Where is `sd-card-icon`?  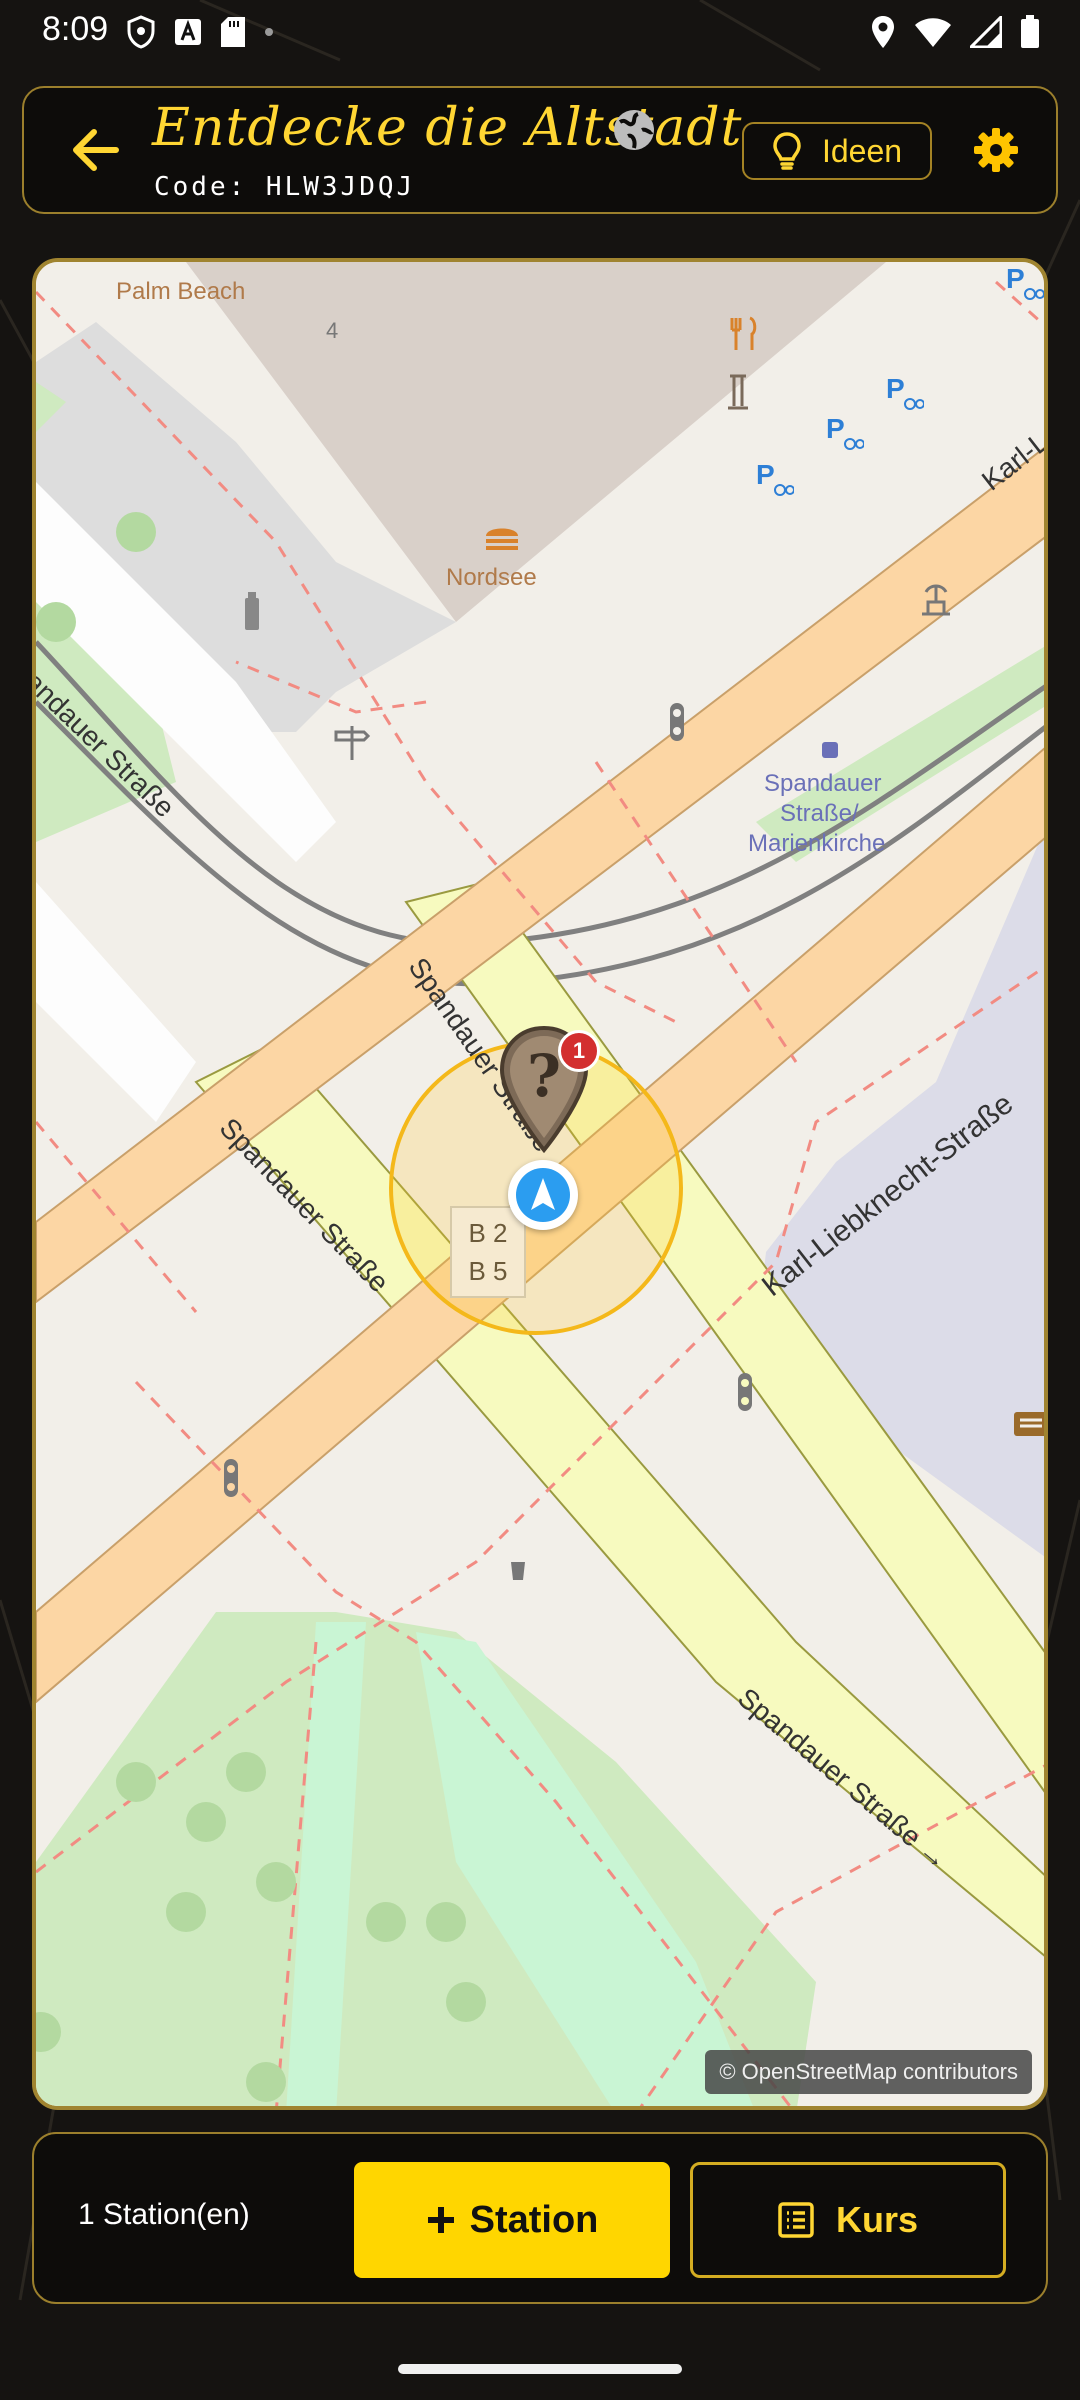
sd-card-icon is located at coordinates (233, 32).